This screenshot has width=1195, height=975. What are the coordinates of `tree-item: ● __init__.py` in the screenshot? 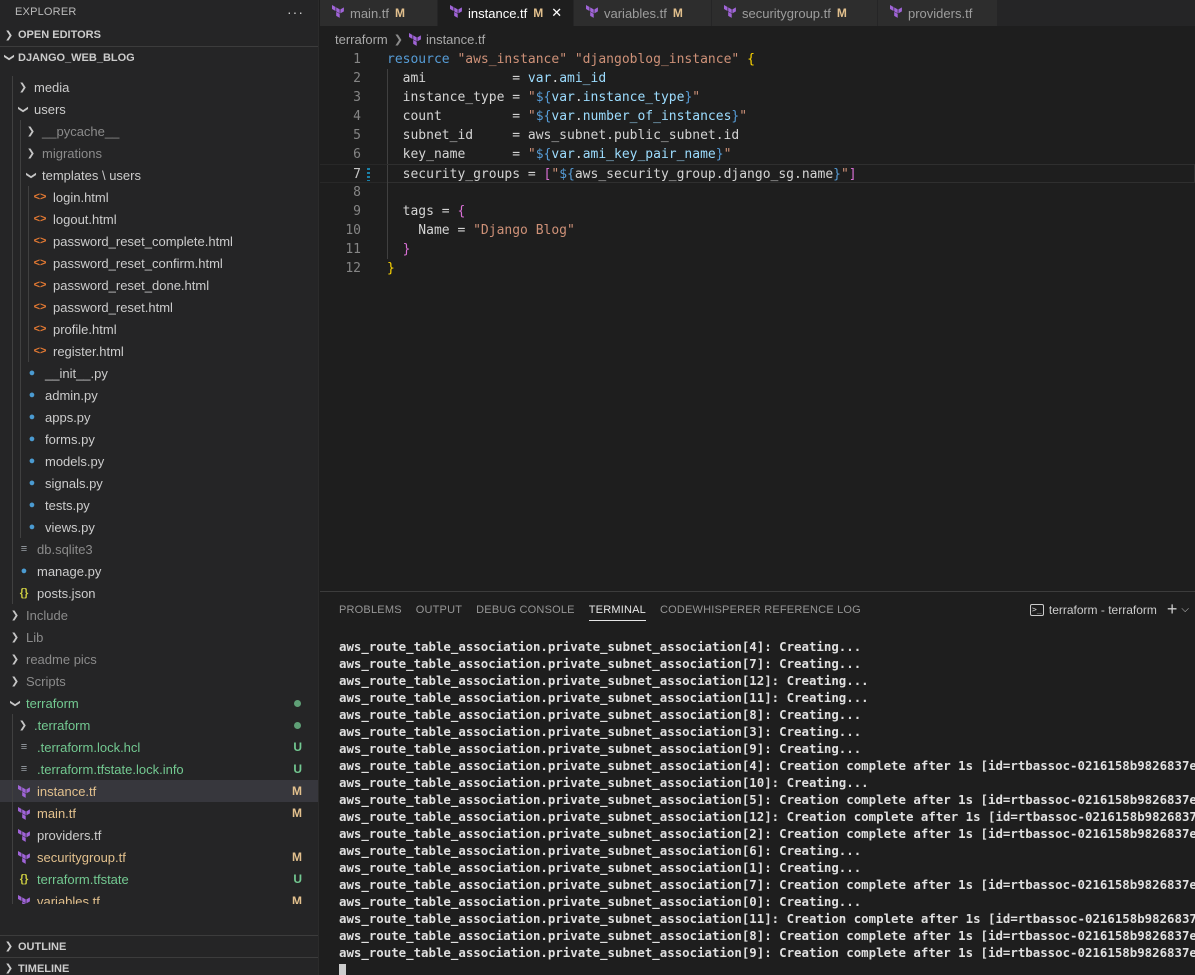 It's located at (159, 373).